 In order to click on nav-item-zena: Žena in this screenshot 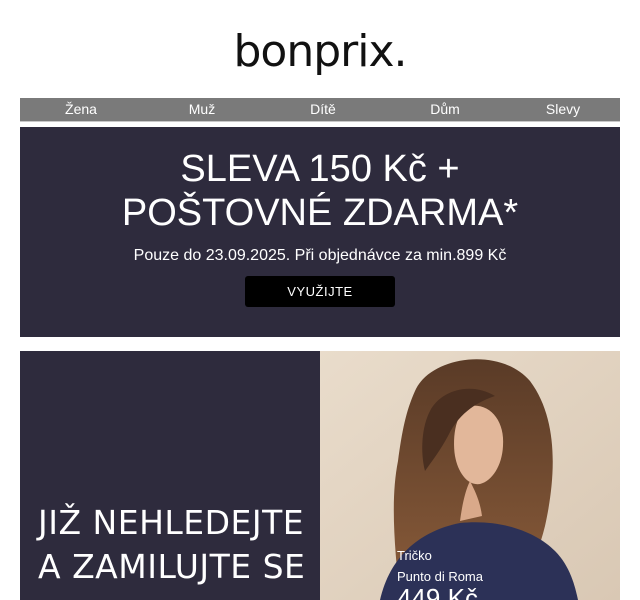, I will do `click(81, 109)`.